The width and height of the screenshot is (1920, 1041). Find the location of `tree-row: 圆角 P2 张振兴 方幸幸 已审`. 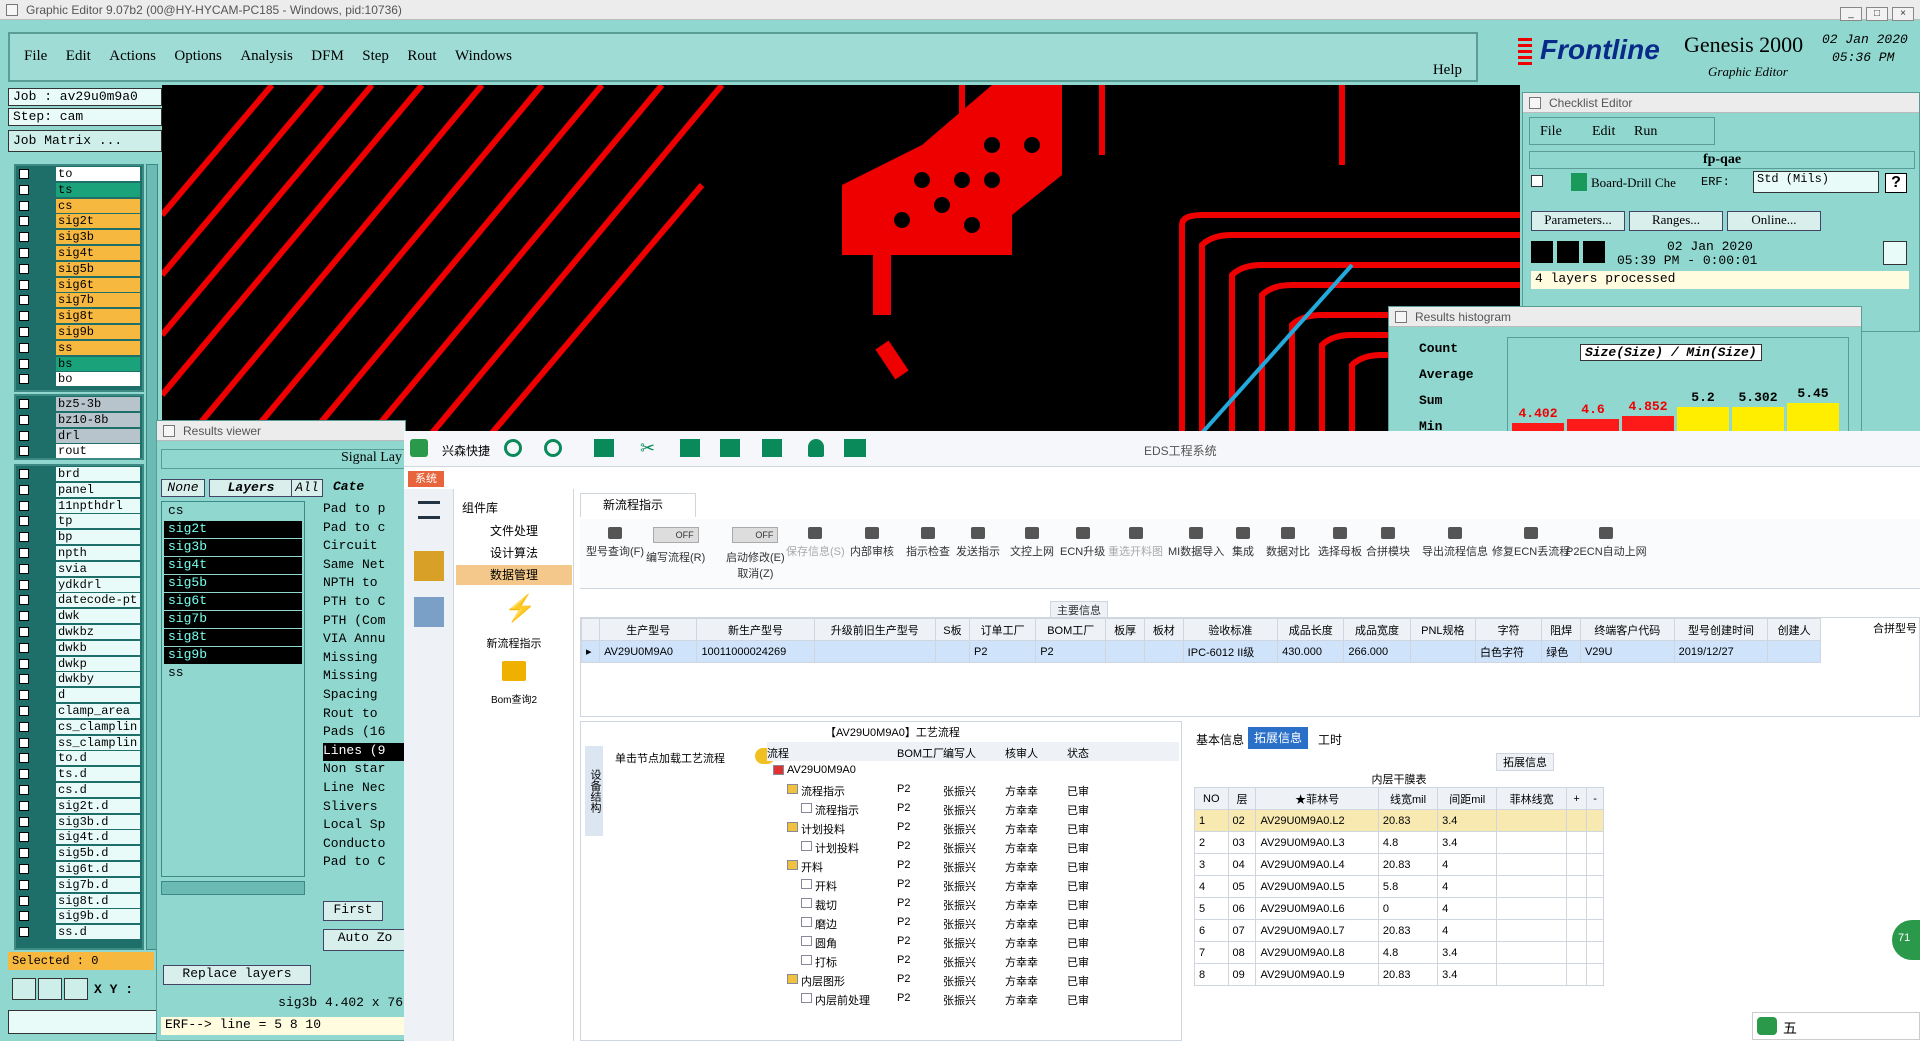

tree-row: 圆角 P2 张振兴 方幸幸 已审 is located at coordinates (973, 941).